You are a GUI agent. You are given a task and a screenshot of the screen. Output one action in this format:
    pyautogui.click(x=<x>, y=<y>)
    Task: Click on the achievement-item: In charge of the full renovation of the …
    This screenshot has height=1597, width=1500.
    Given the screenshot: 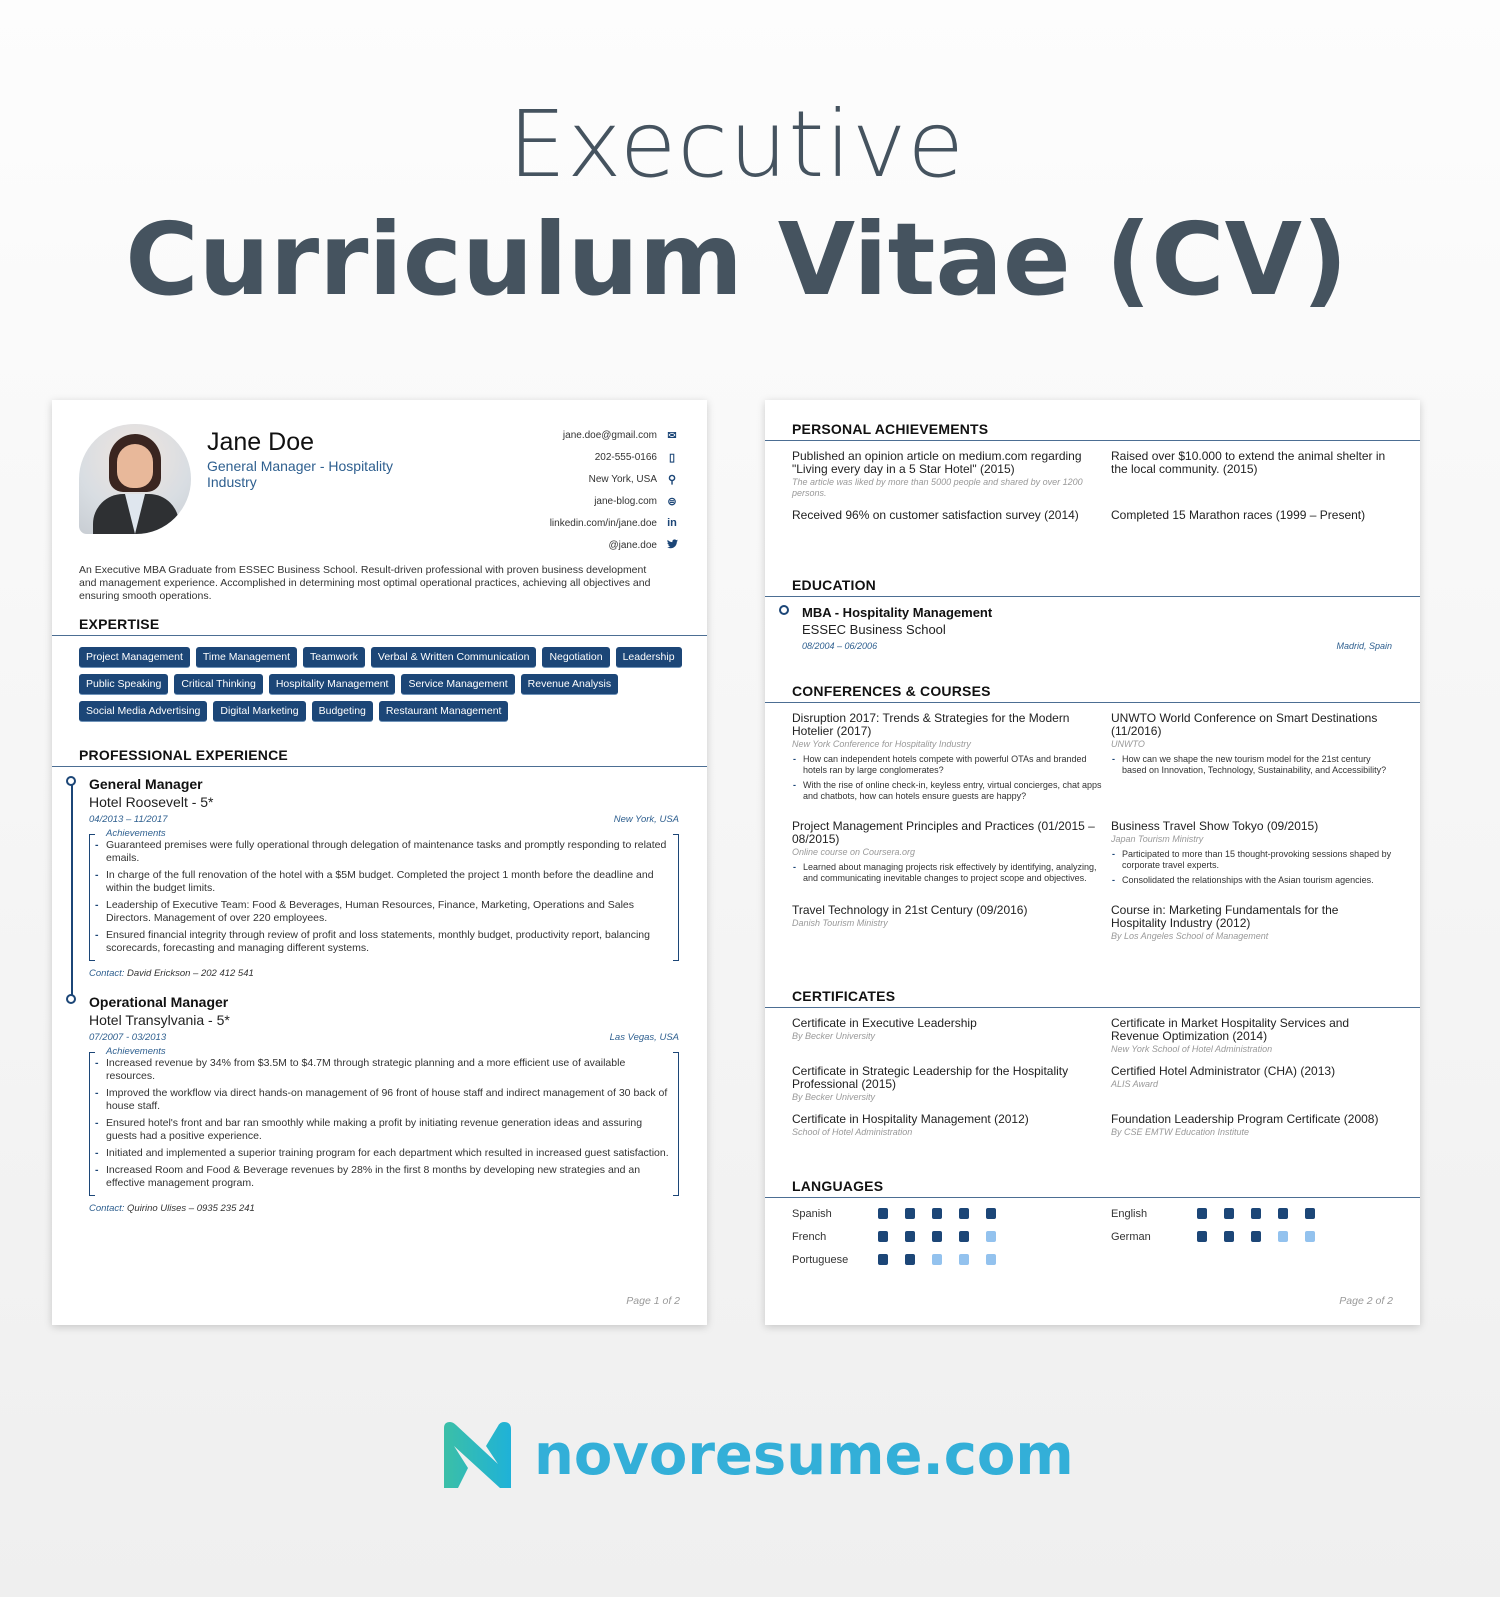 What is the action you would take?
    pyautogui.click(x=383, y=882)
    